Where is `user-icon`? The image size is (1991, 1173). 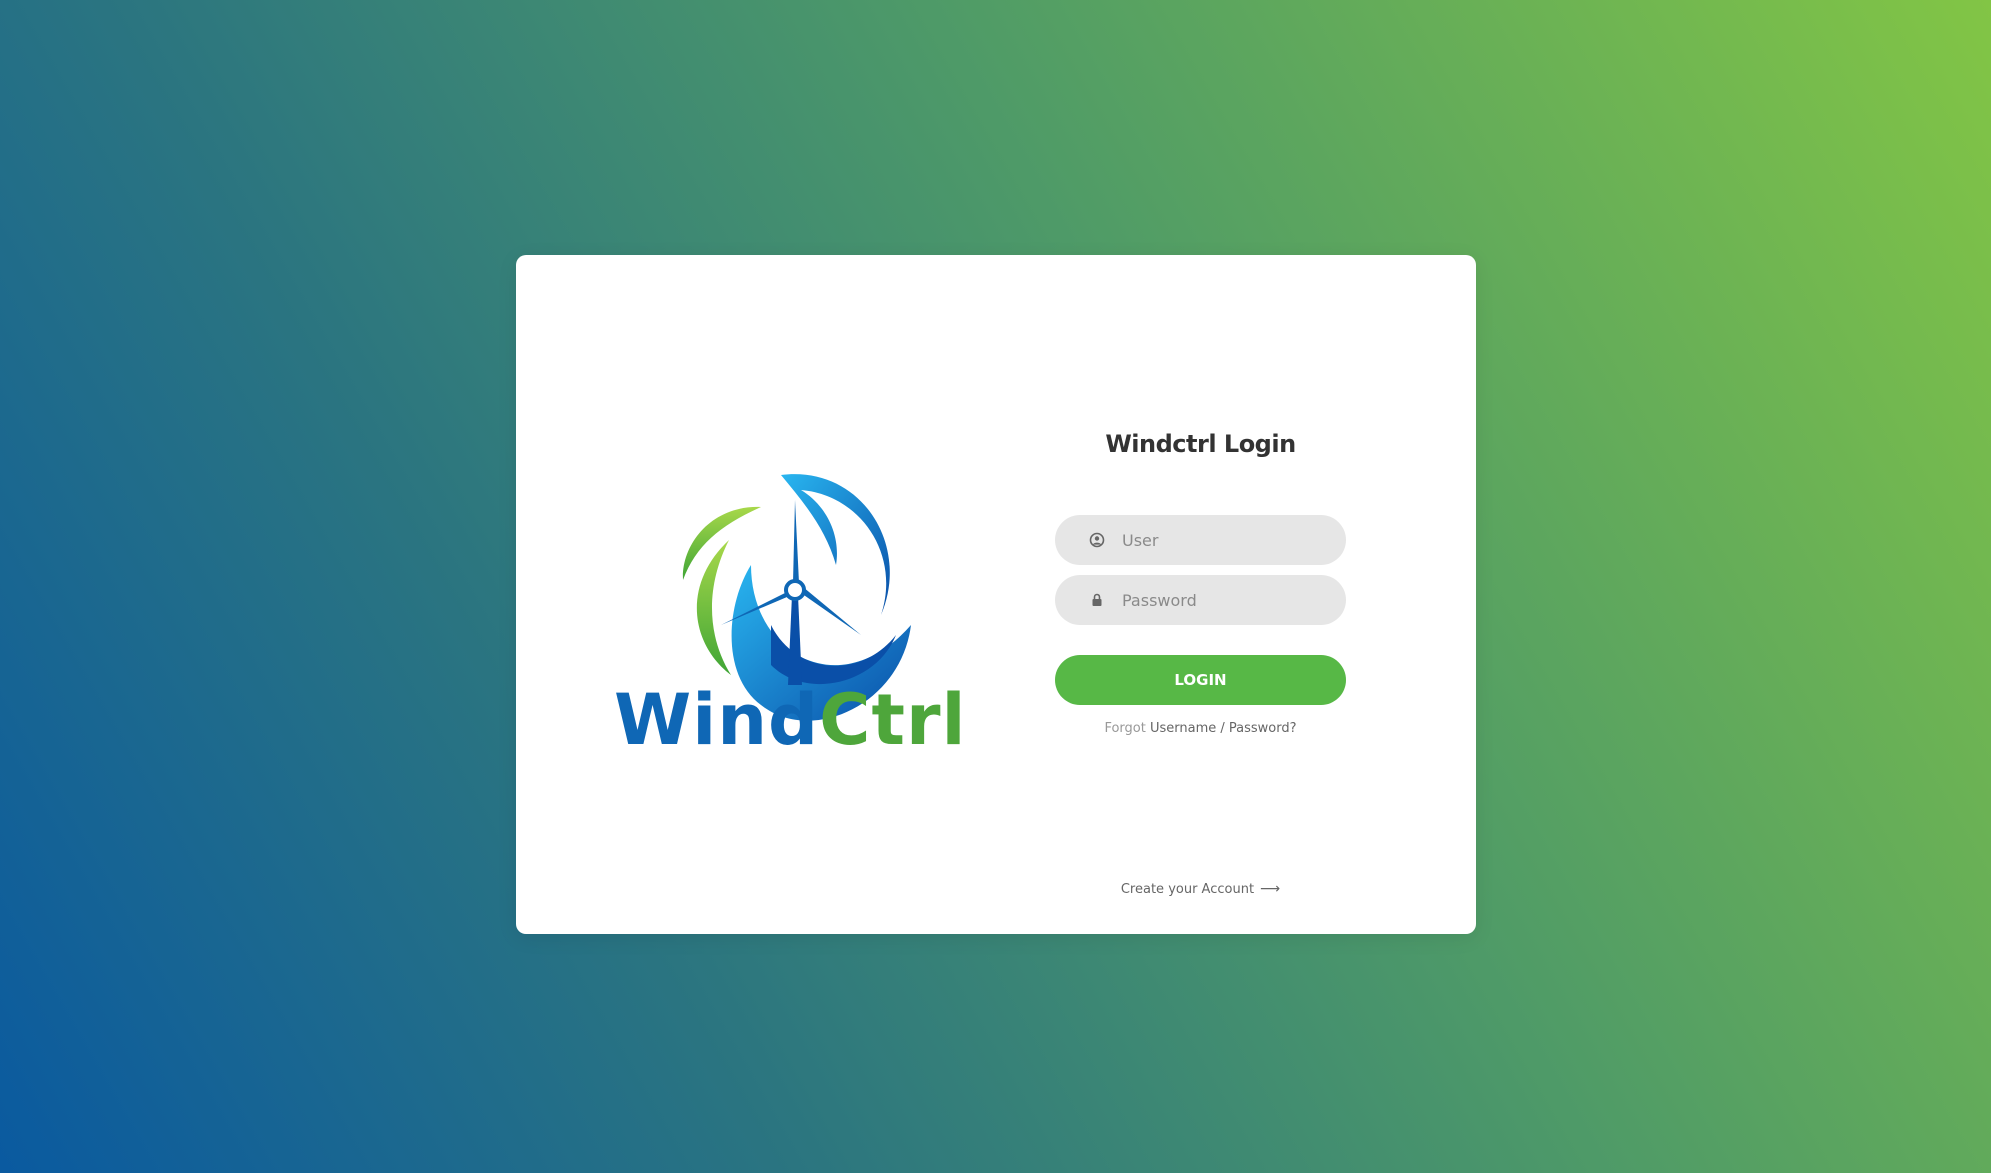
user-icon is located at coordinates (1097, 540).